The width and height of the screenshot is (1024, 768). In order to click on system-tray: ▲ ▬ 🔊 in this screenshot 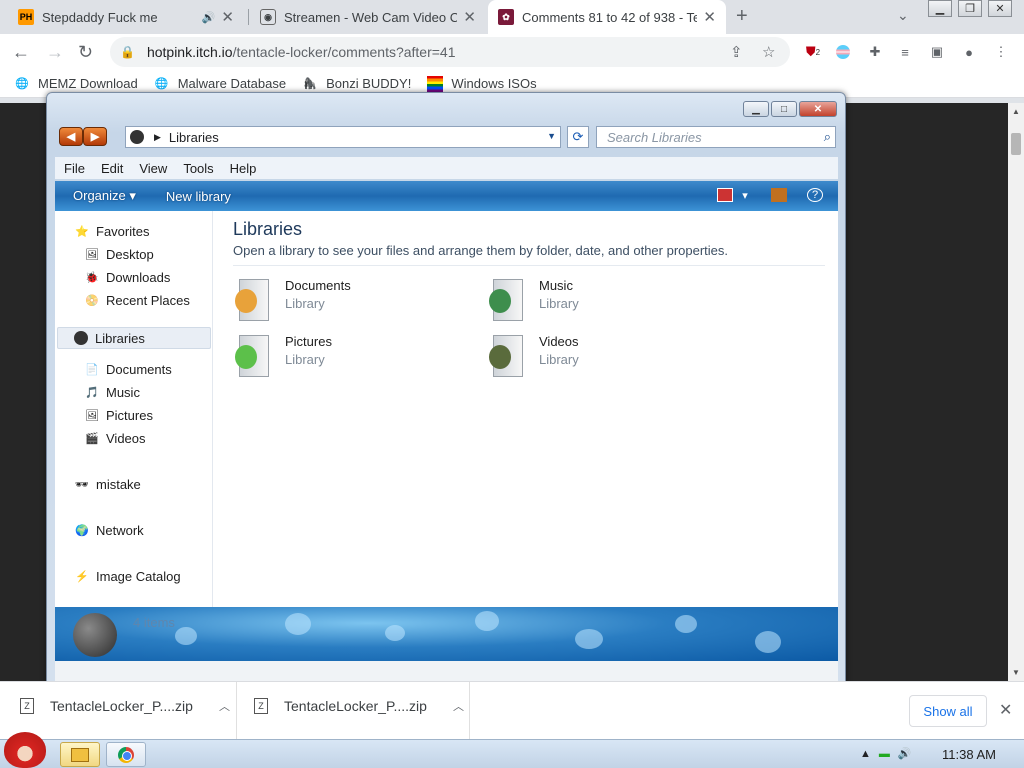, I will do `click(890, 754)`.